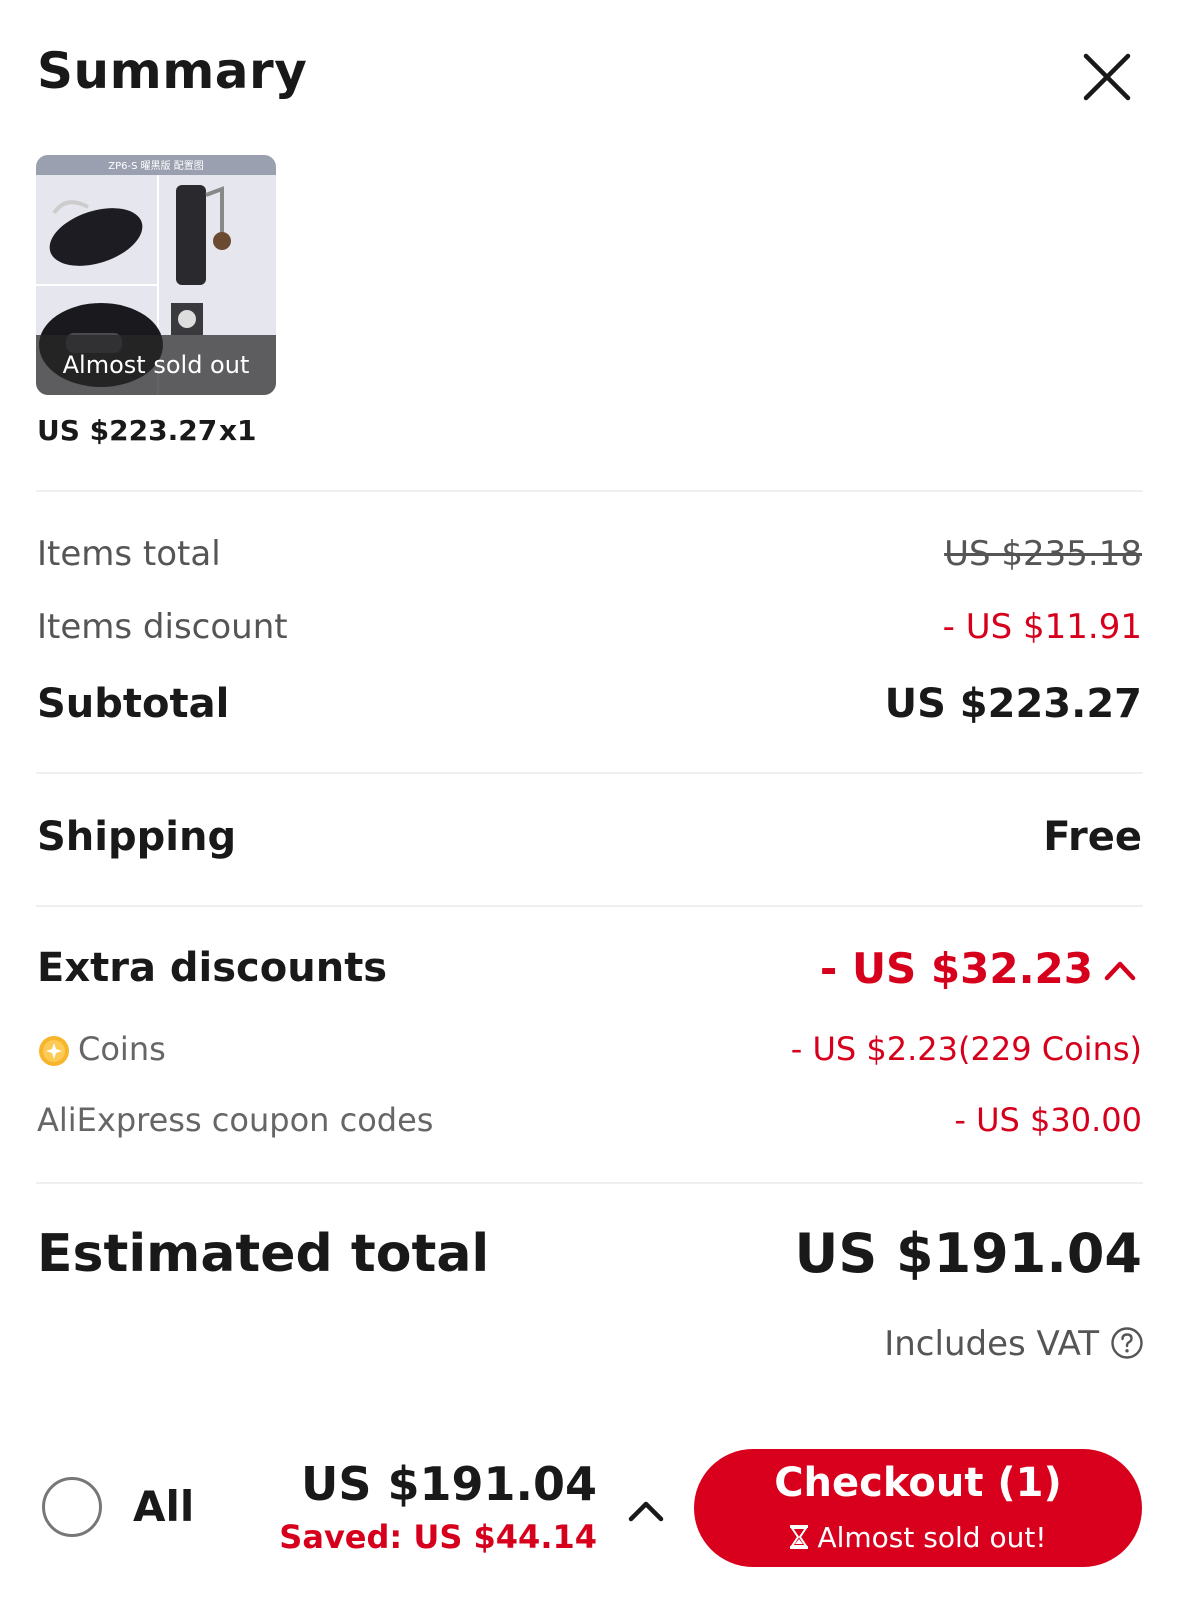 The width and height of the screenshot is (1179, 1603). I want to click on coins-label: Coins, so click(122, 1049).